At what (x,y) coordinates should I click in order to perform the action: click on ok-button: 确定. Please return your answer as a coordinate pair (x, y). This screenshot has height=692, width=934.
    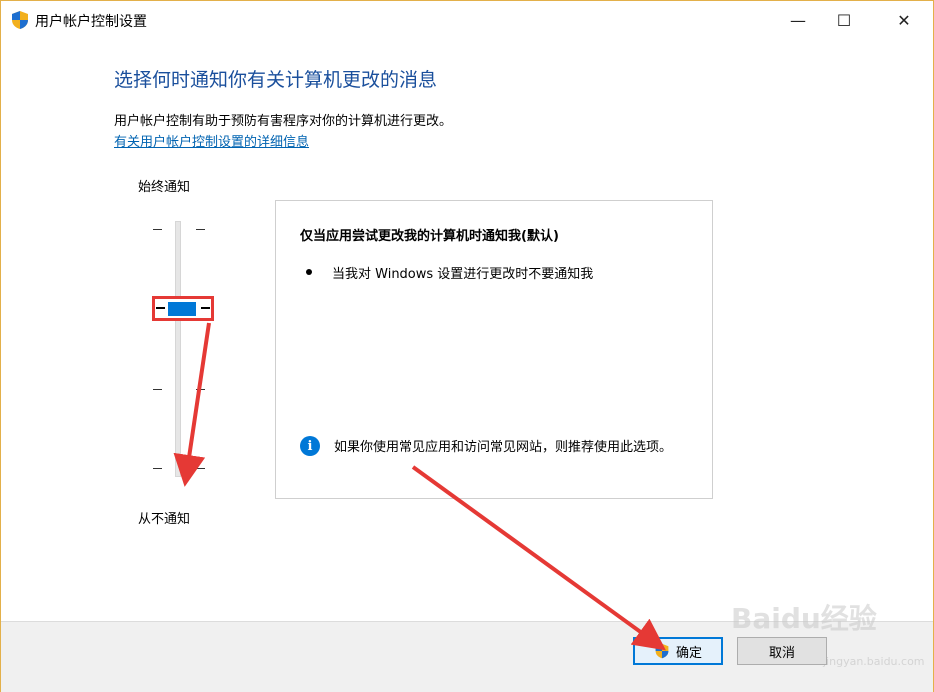
    Looking at the image, I should click on (678, 651).